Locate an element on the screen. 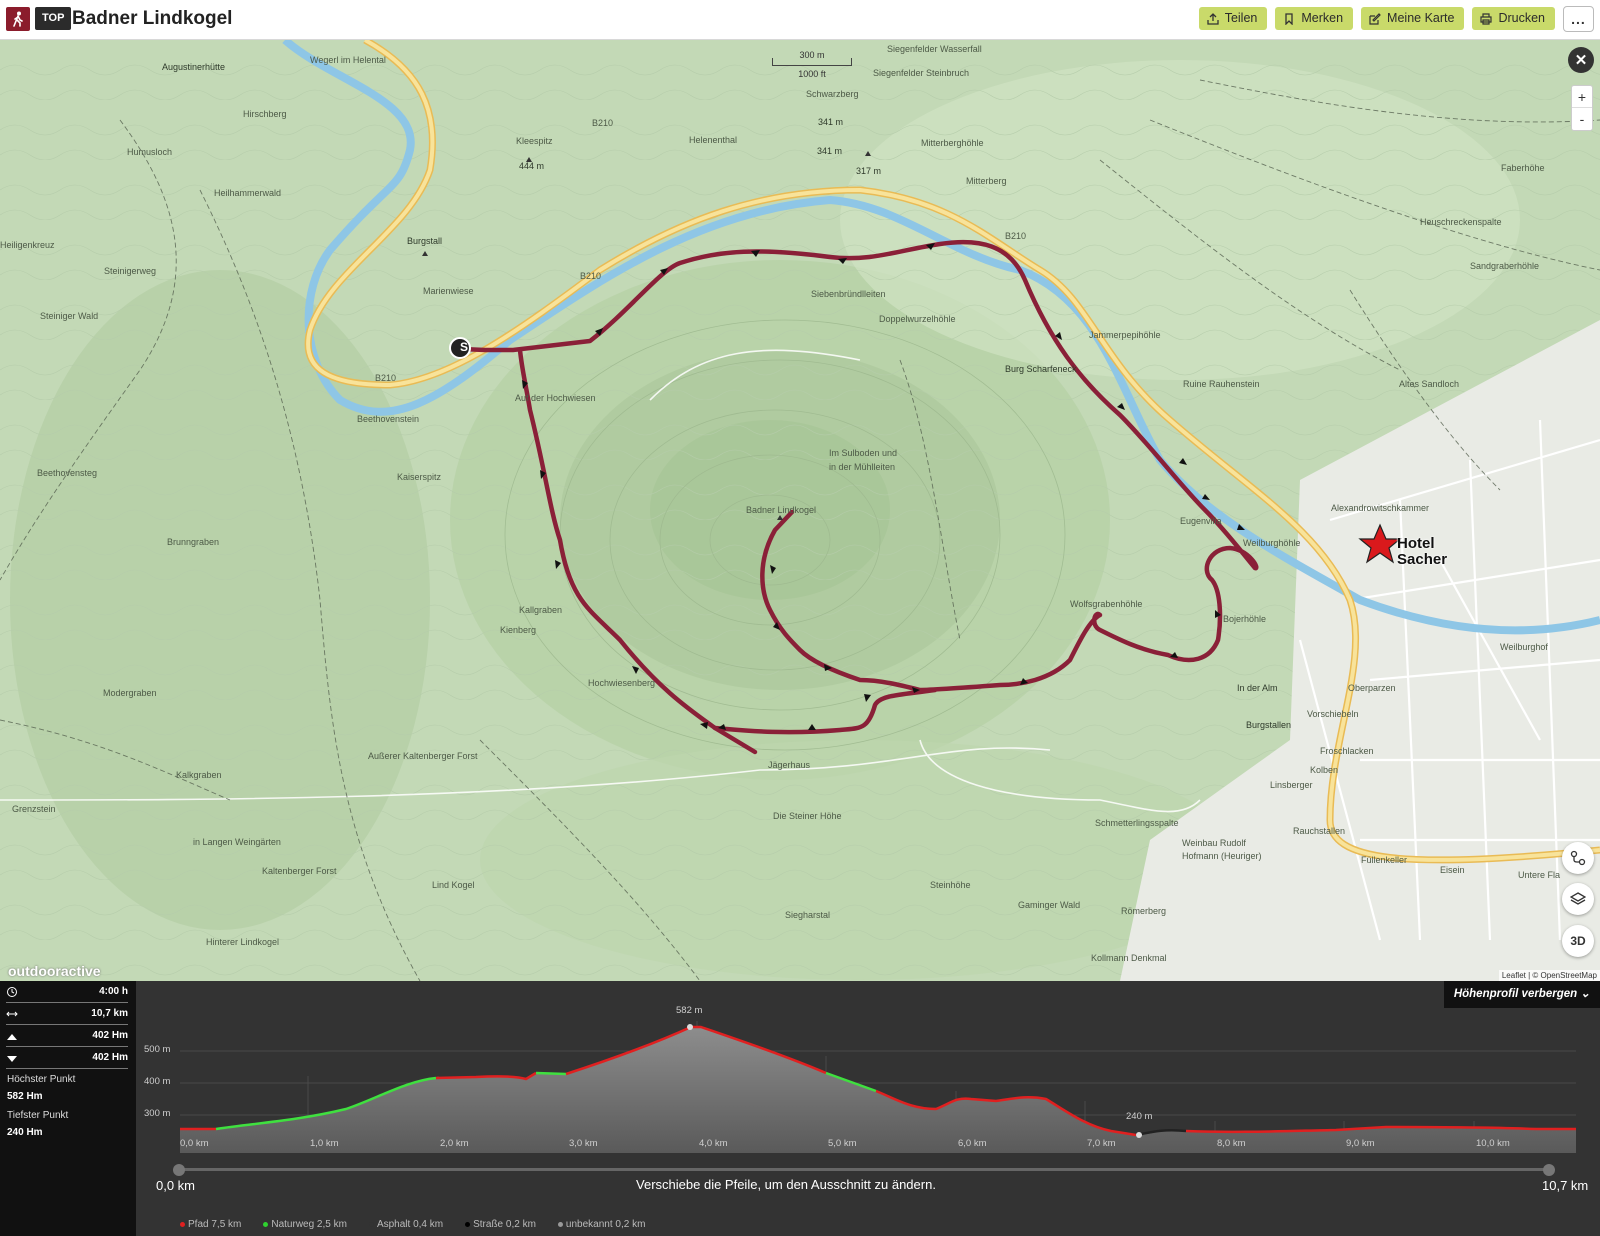 This screenshot has width=1600, height=1236. map-place-label: Heiligenkreuz is located at coordinates (27, 245).